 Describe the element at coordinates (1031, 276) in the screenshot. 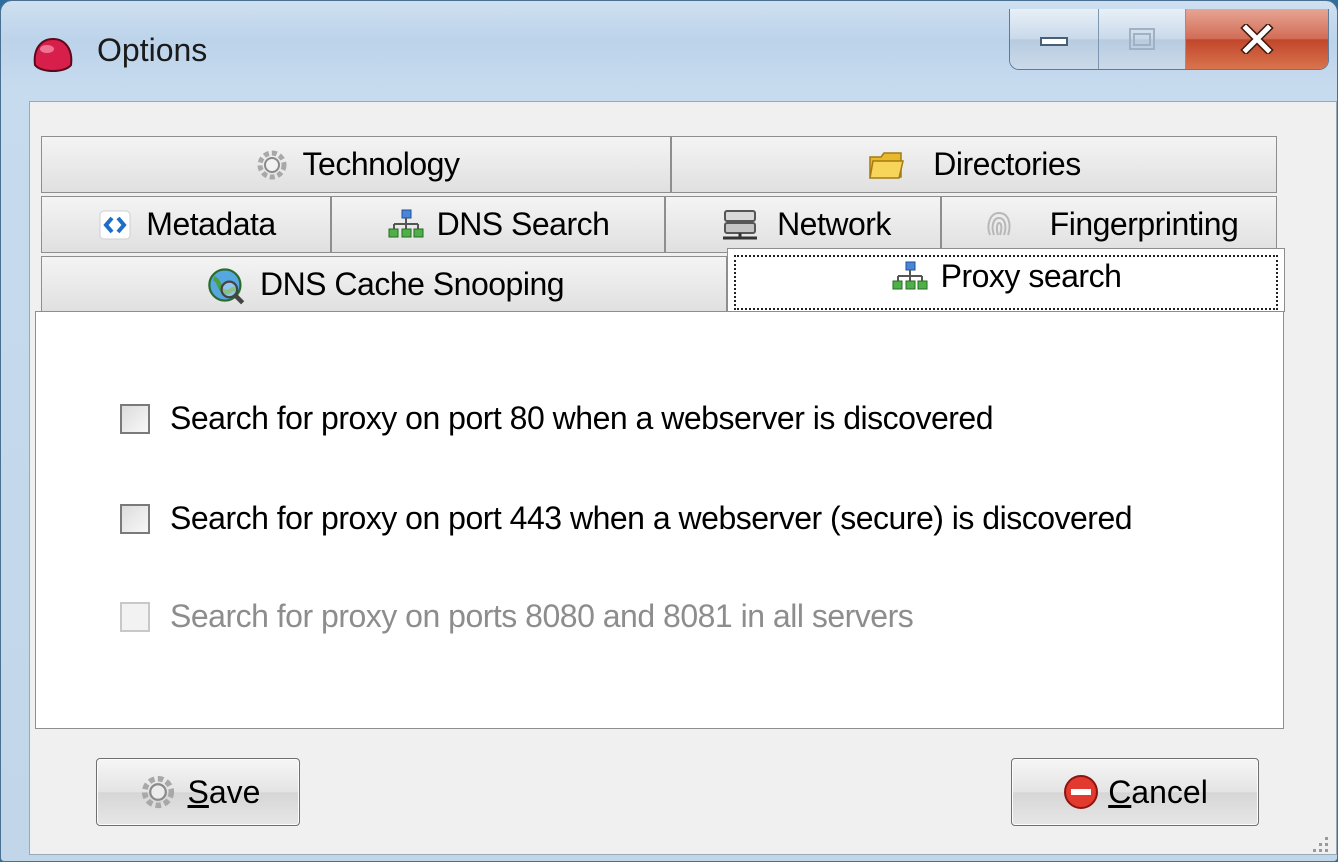

I see `tab-label: Proxy search` at that location.